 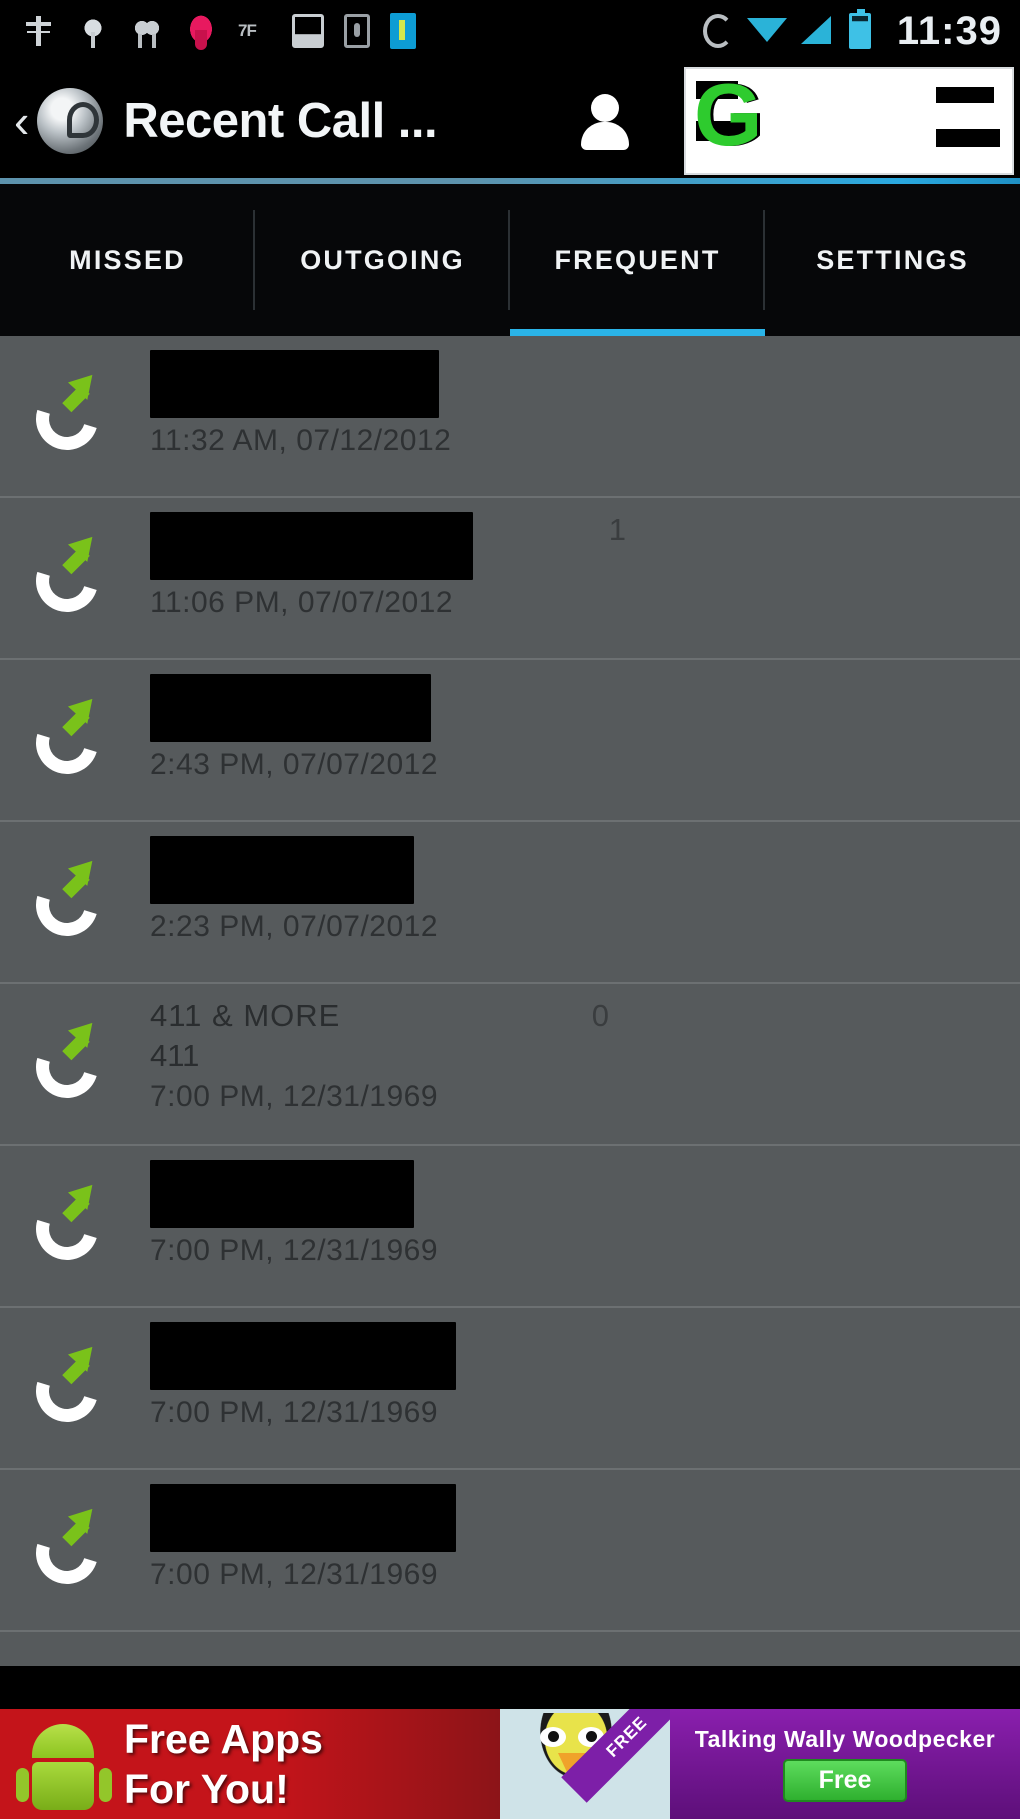 I want to click on developer-icon, so click(x=93, y=31).